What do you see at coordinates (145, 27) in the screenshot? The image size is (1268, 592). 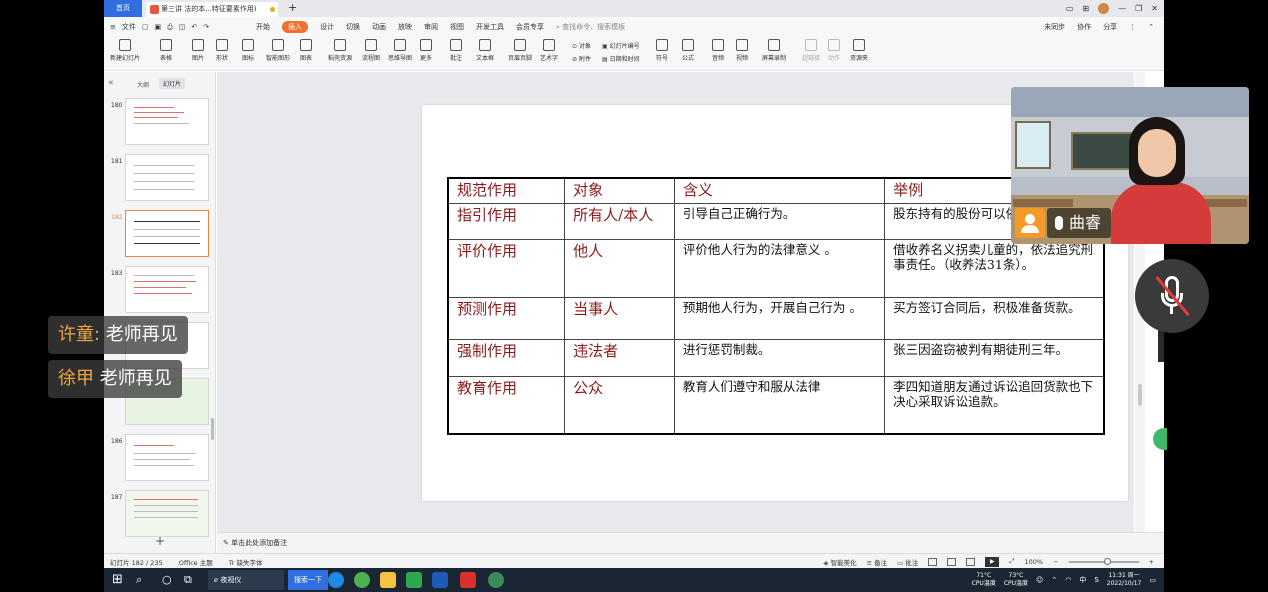 I see `open-icon: ▢` at bounding box center [145, 27].